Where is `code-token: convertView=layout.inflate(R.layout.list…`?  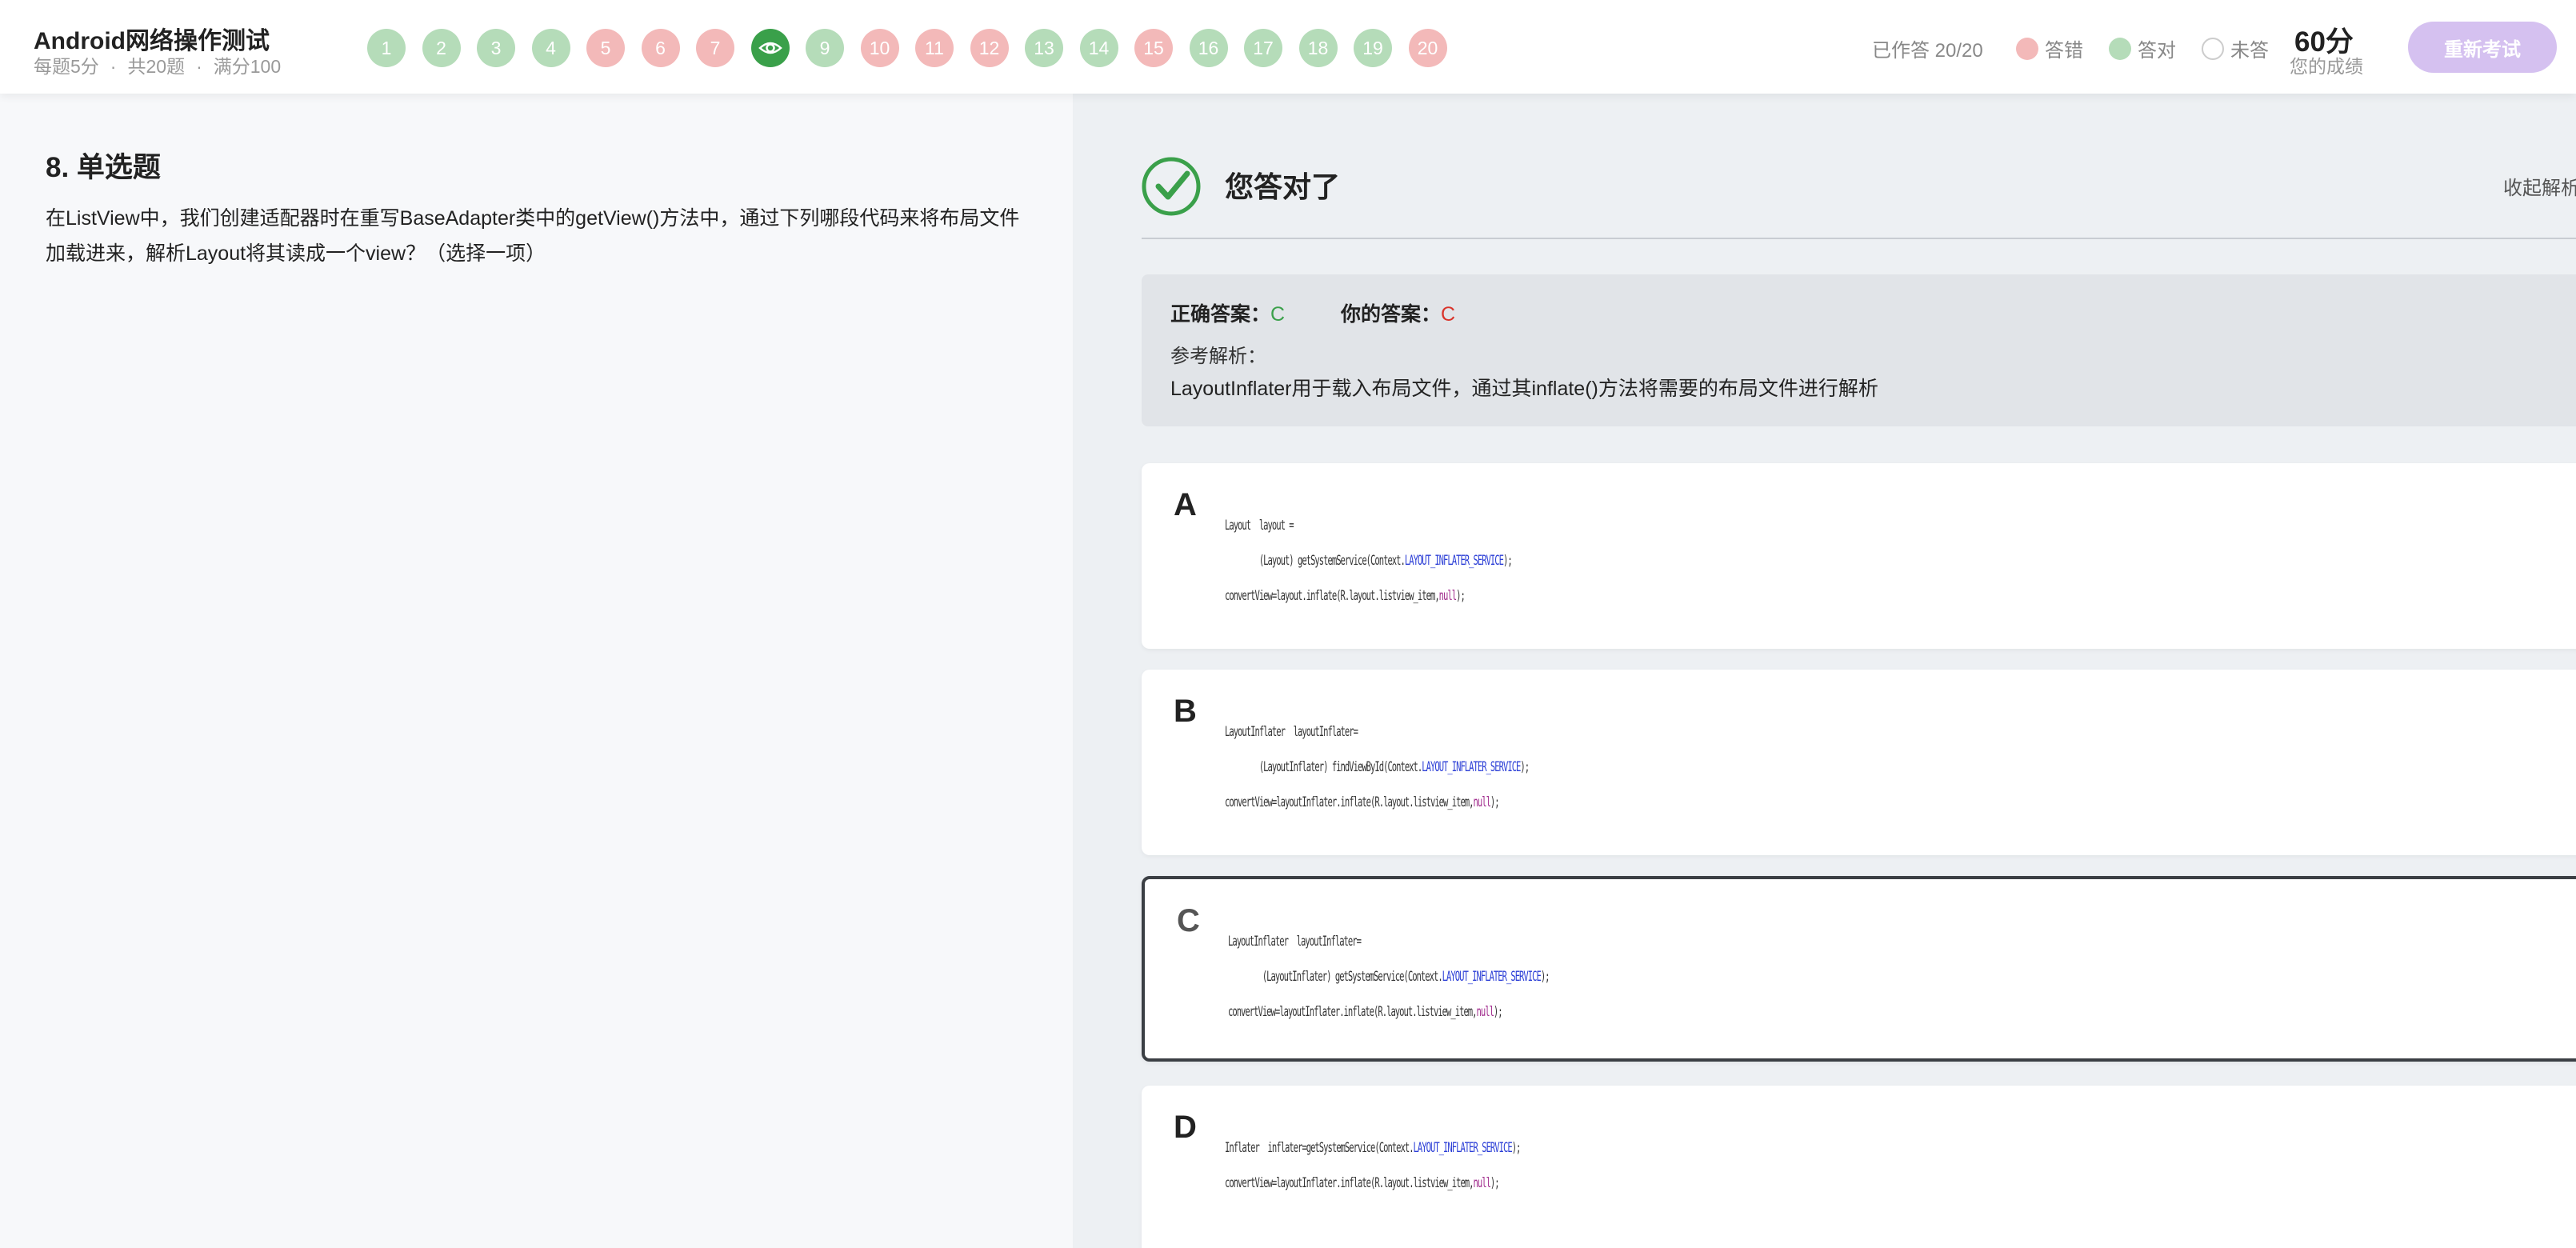 code-token: convertView=layout.inflate(R.layout.list… is located at coordinates (1332, 596).